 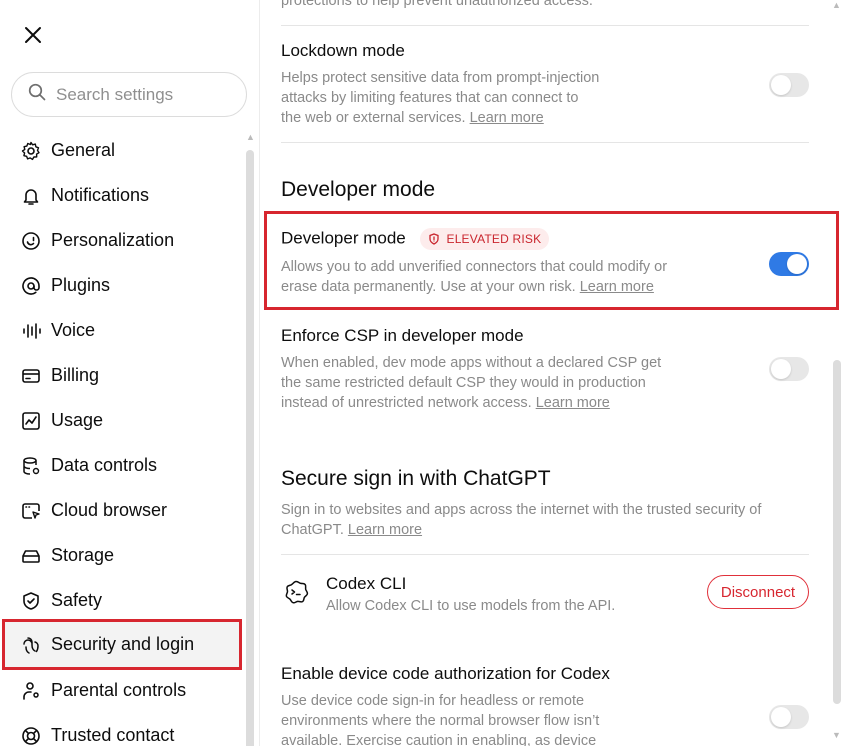 I want to click on secure-signin-heading: Secure sign in with ChatGPT, so click(x=416, y=478).